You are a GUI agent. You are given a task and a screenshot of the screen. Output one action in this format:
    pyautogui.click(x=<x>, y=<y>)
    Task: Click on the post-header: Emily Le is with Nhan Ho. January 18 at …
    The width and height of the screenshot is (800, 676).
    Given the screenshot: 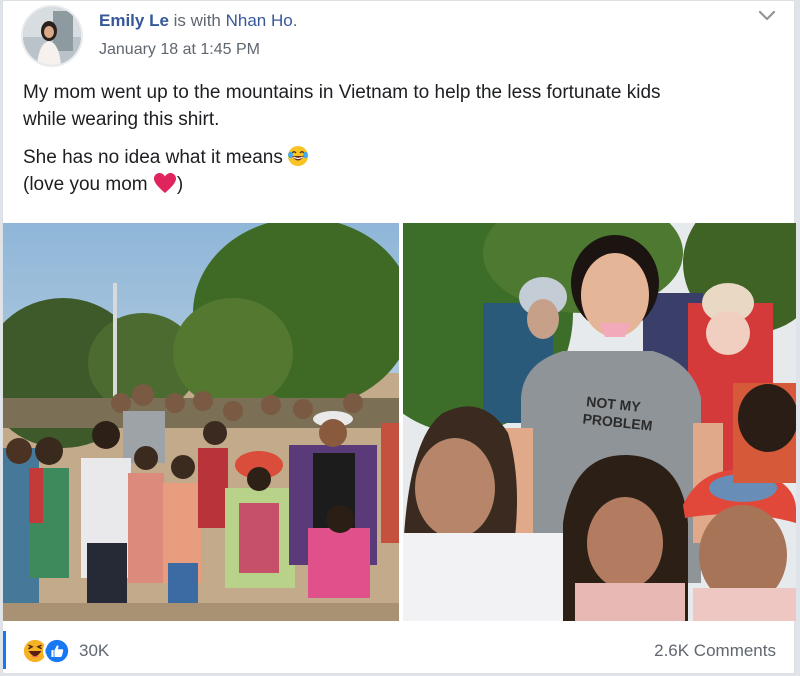 What is the action you would take?
    pyautogui.click(x=398, y=36)
    